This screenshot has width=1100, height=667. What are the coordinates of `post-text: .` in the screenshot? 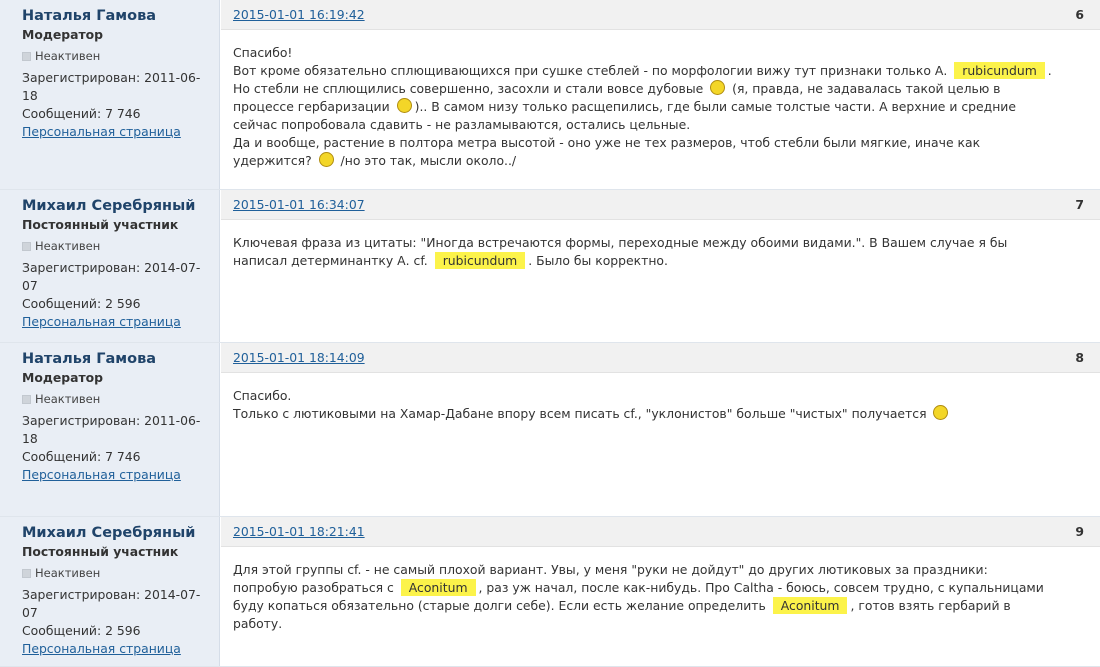 It's located at (1049, 70).